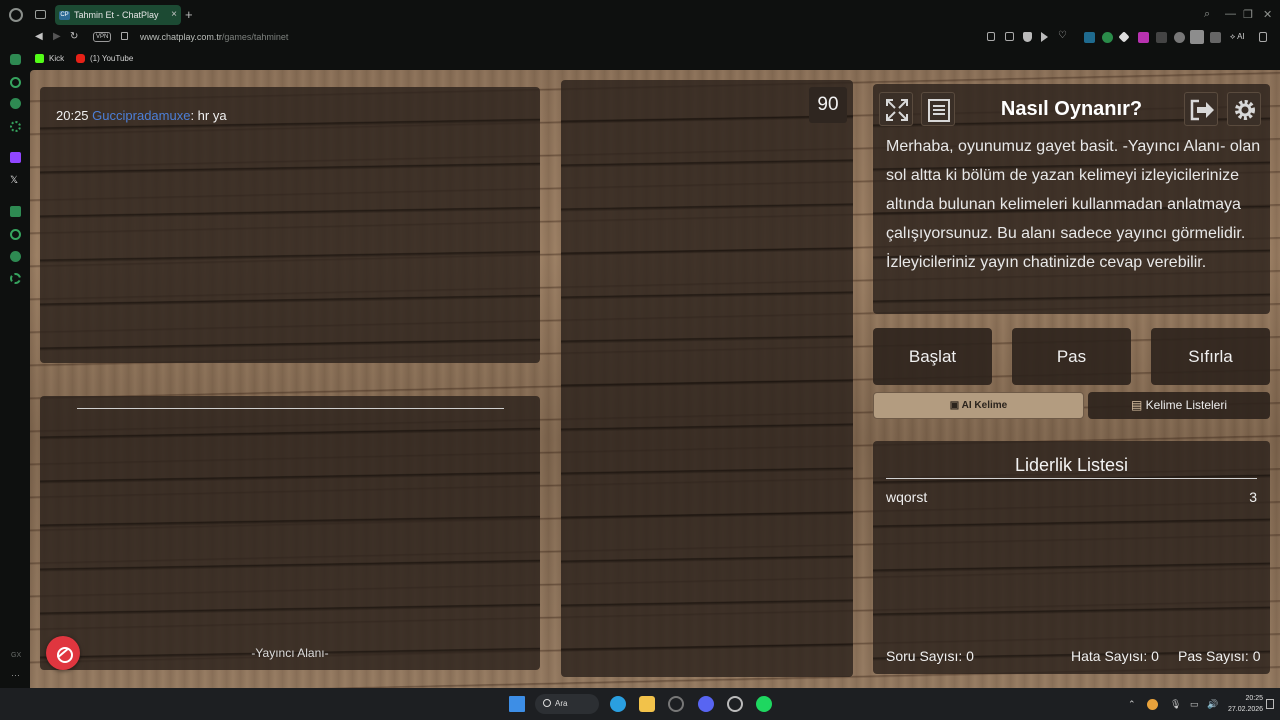 This screenshot has width=1280, height=720. Describe the element at coordinates (290, 408) in the screenshot. I see `streamer-divider` at that location.